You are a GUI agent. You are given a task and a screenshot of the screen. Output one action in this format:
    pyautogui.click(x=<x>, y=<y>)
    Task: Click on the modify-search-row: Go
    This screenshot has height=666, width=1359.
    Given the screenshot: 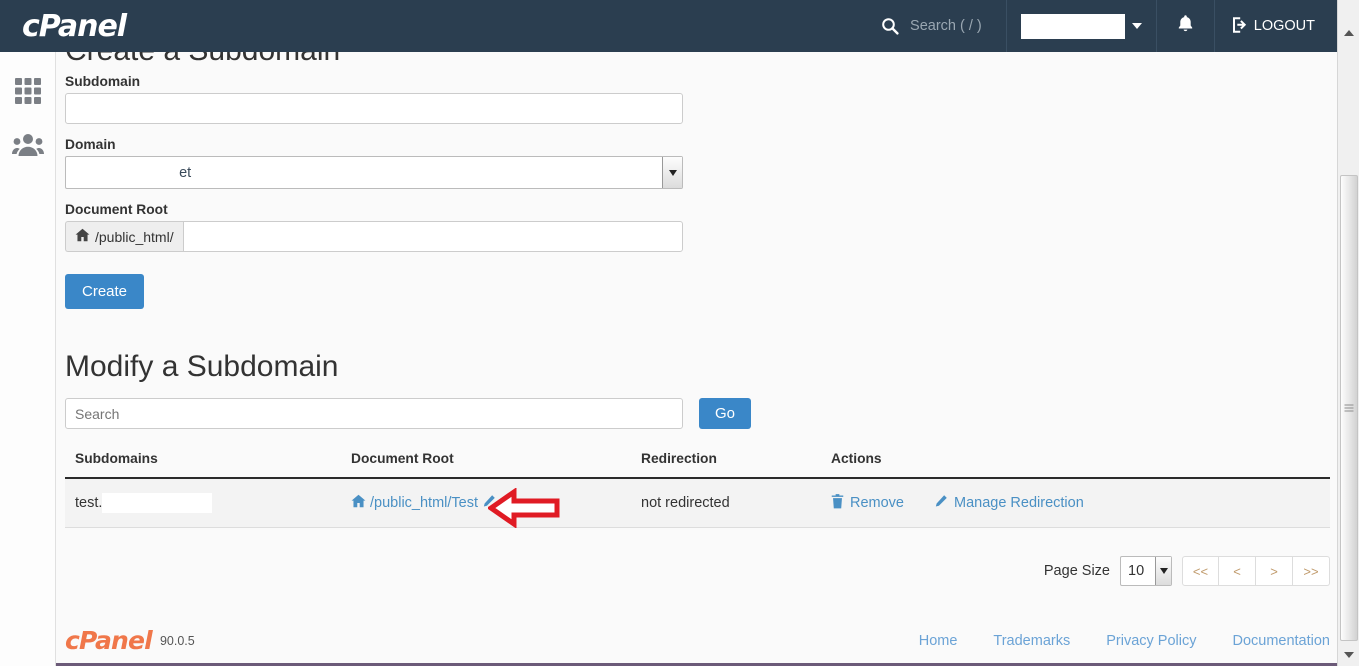 What is the action you would take?
    pyautogui.click(x=696, y=413)
    